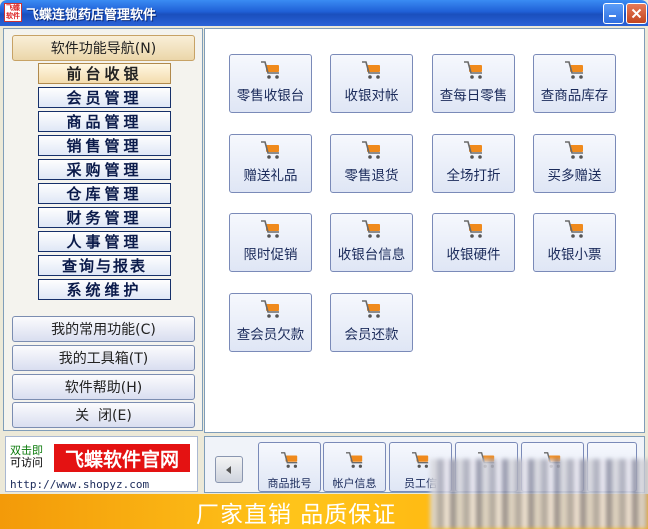 This screenshot has width=648, height=529. Describe the element at coordinates (371, 242) in the screenshot. I see `func-cashier-info: 收银台信息` at that location.